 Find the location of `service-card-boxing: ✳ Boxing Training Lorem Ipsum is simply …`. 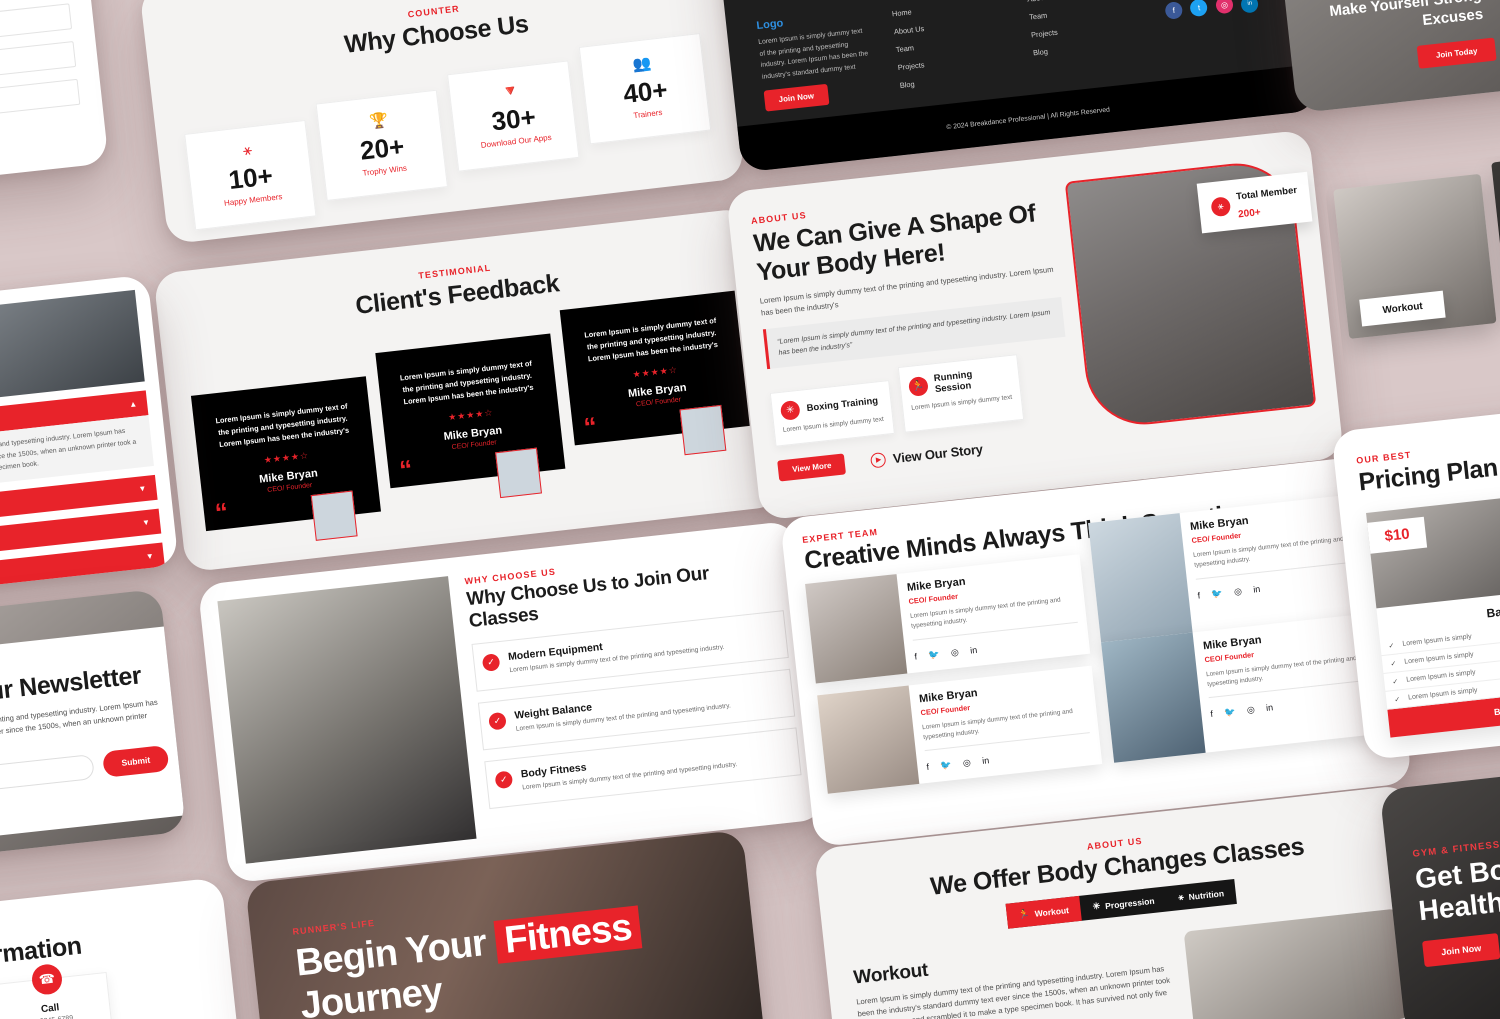

service-card-boxing: ✳ Boxing Training Lorem Ipsum is simply … is located at coordinates (832, 413).